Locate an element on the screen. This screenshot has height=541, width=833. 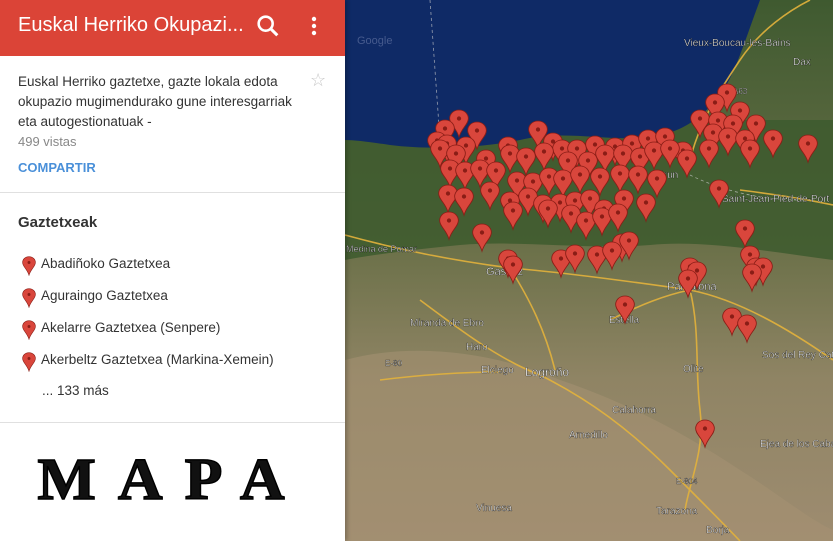
place-label: Vieux-Boucau-les-Bains is located at coordinates (737, 43).